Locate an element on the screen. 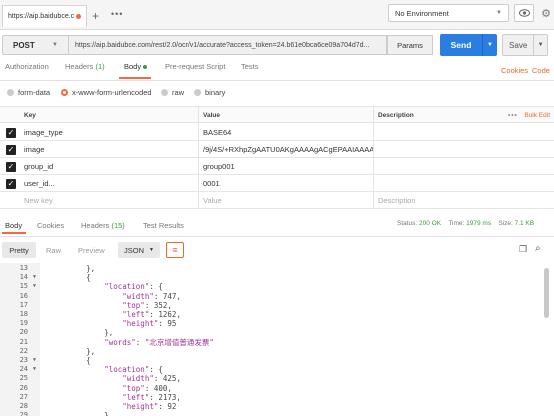  line-number: 22 is located at coordinates (23, 350).